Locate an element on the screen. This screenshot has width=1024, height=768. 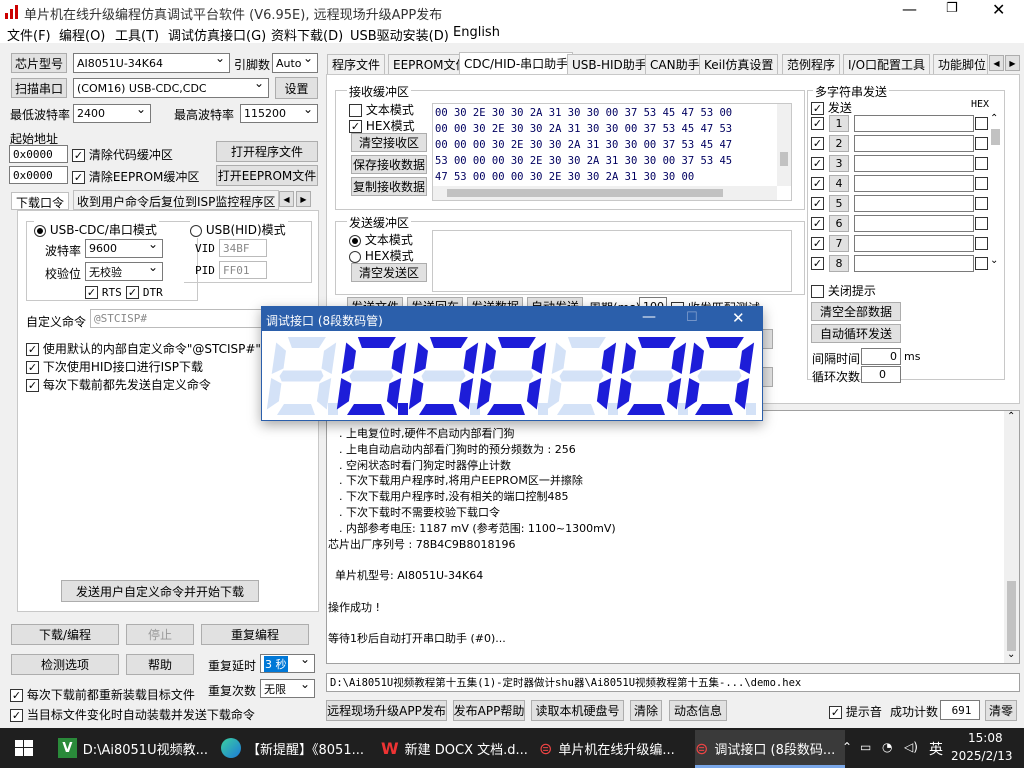
mode-cdc-radio is located at coordinates (40, 230).